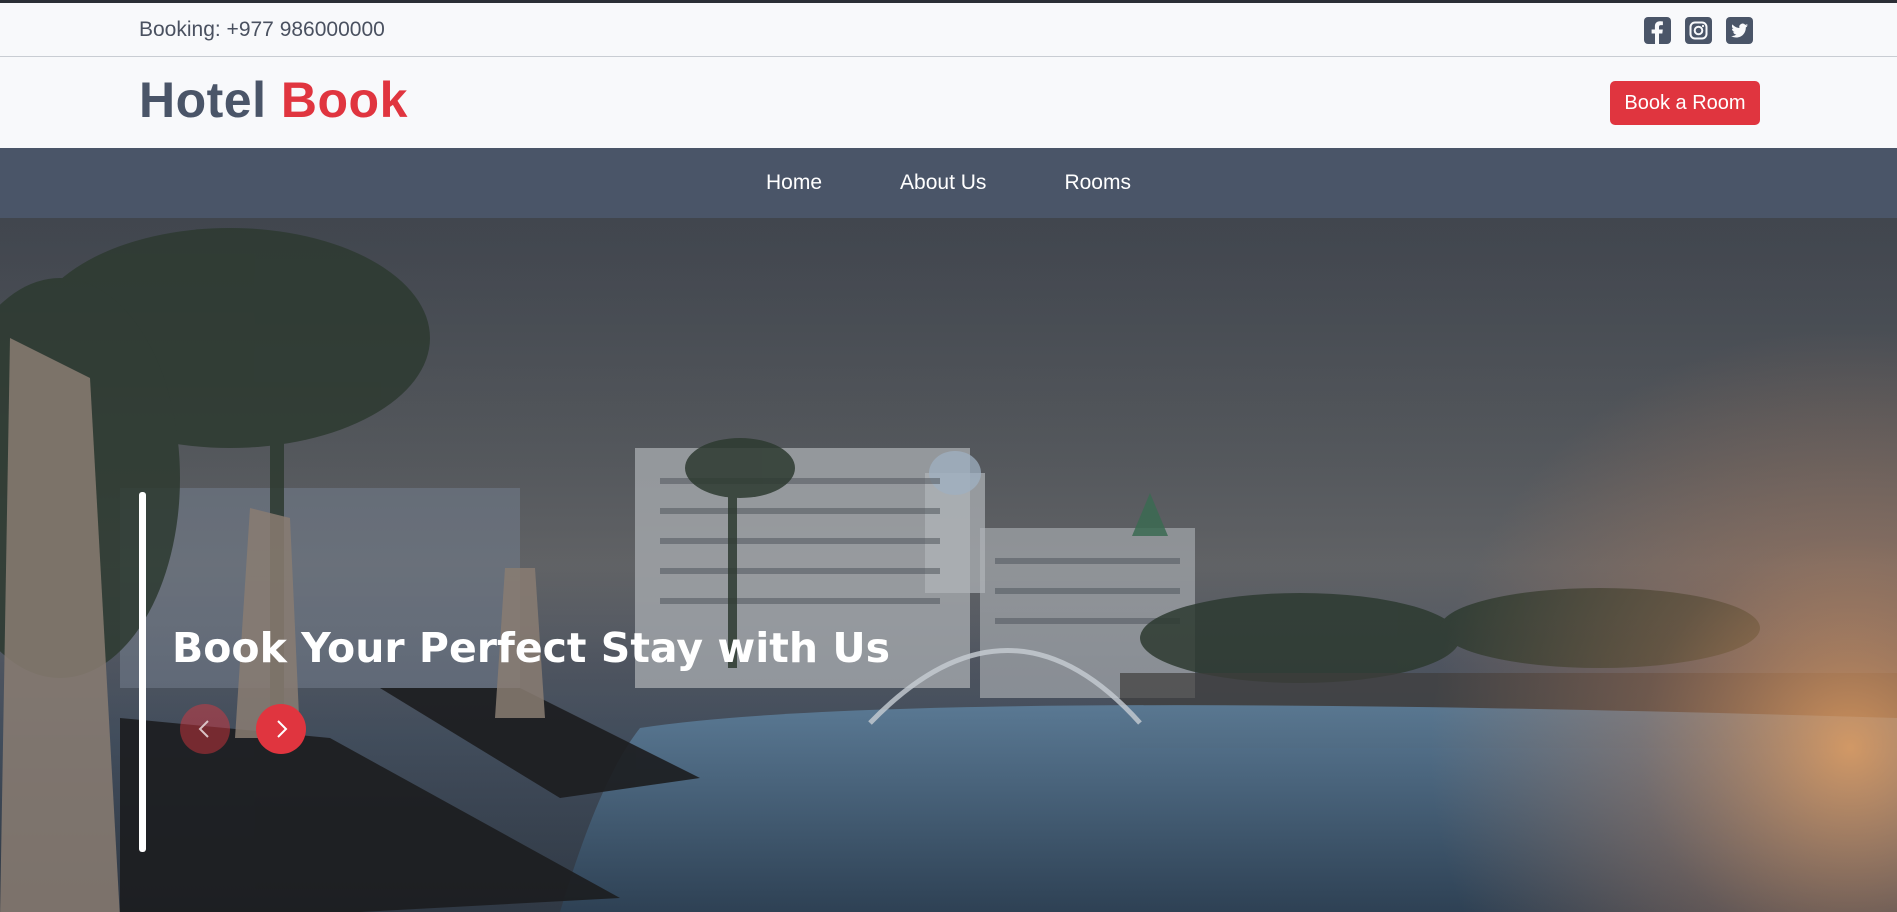 This screenshot has width=1897, height=912. What do you see at coordinates (262, 29) in the screenshot?
I see `booking-phone-text: Booking: +977 986000000` at bounding box center [262, 29].